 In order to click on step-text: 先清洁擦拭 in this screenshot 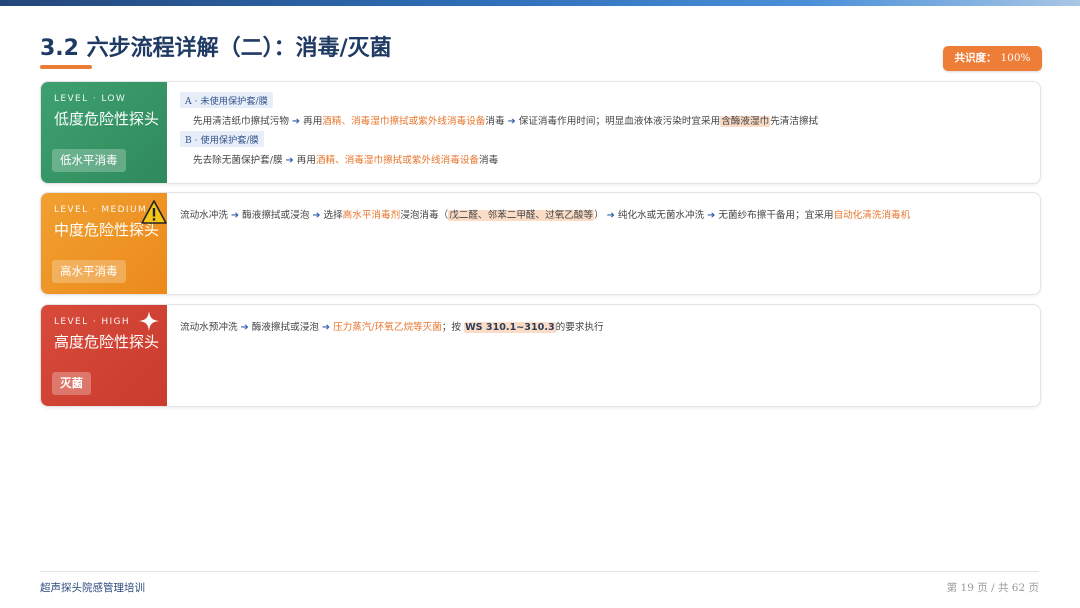, I will do `click(794, 121)`.